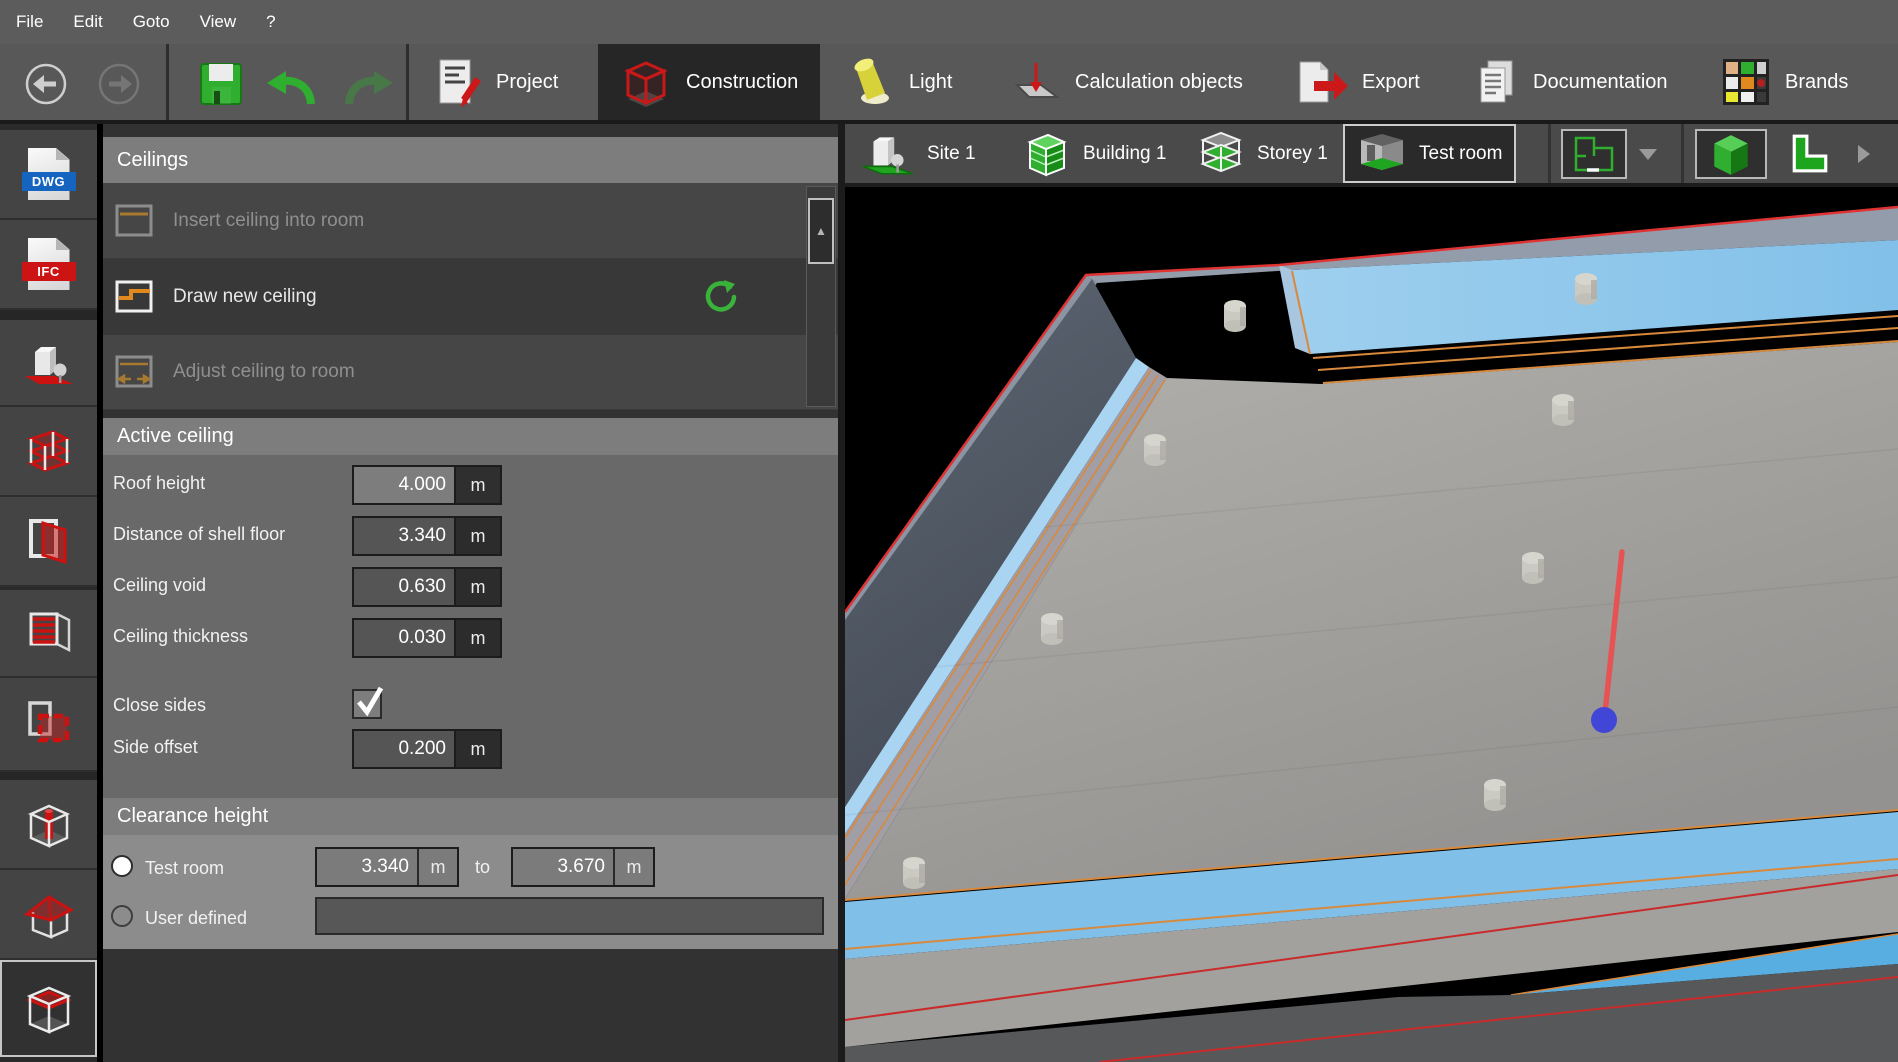  Describe the element at coordinates (918, 153) in the screenshot. I see `breadcrumb-site: Site 1` at that location.